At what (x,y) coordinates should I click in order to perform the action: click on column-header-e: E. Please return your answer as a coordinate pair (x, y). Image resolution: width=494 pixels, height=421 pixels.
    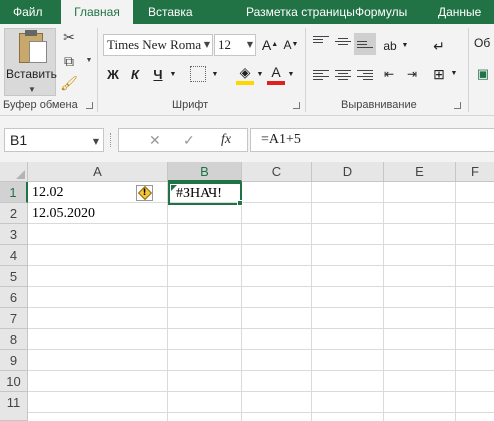
    Looking at the image, I should click on (420, 172).